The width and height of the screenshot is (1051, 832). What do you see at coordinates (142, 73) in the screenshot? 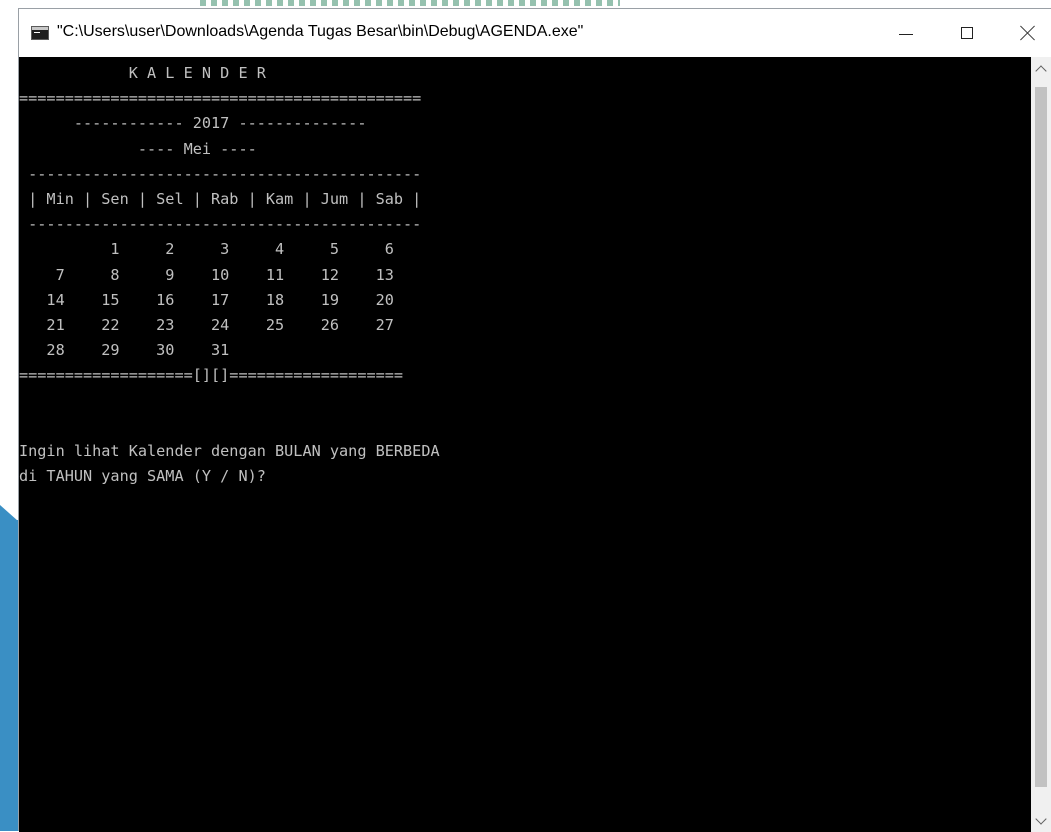
I see `console-line-title: K A L E N D E R` at bounding box center [142, 73].